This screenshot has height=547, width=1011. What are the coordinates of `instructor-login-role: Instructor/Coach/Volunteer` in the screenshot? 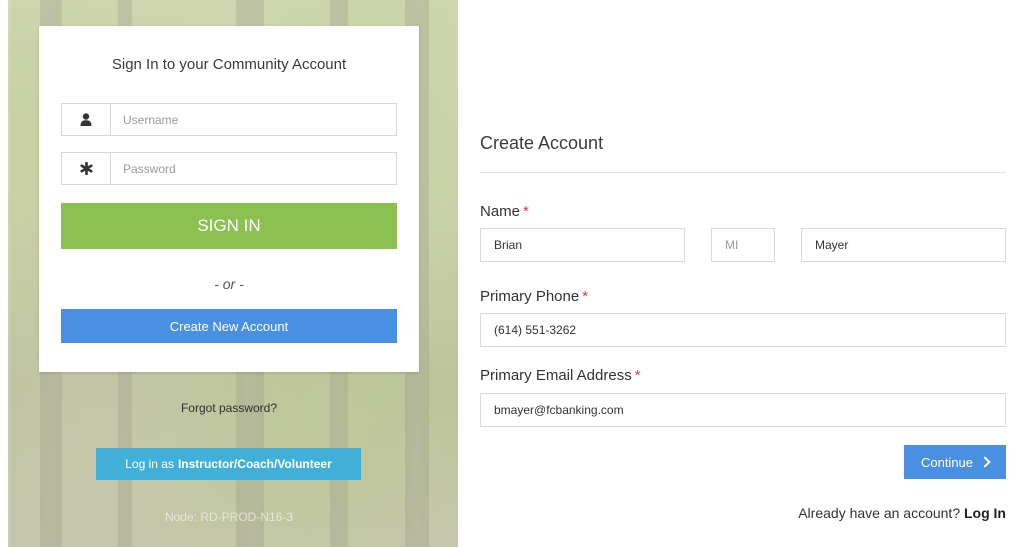 It's located at (254, 464).